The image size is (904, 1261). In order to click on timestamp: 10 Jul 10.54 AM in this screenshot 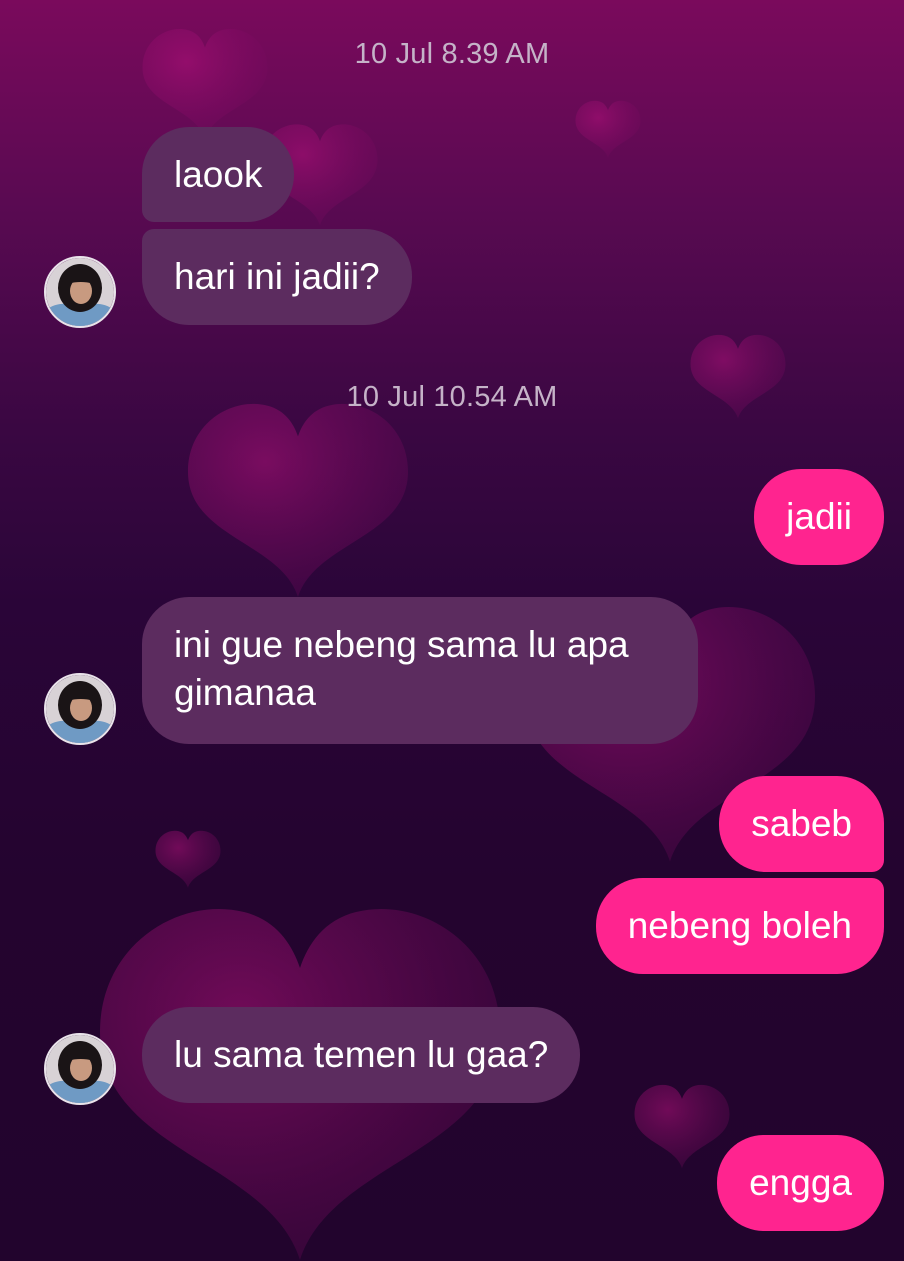, I will do `click(452, 397)`.